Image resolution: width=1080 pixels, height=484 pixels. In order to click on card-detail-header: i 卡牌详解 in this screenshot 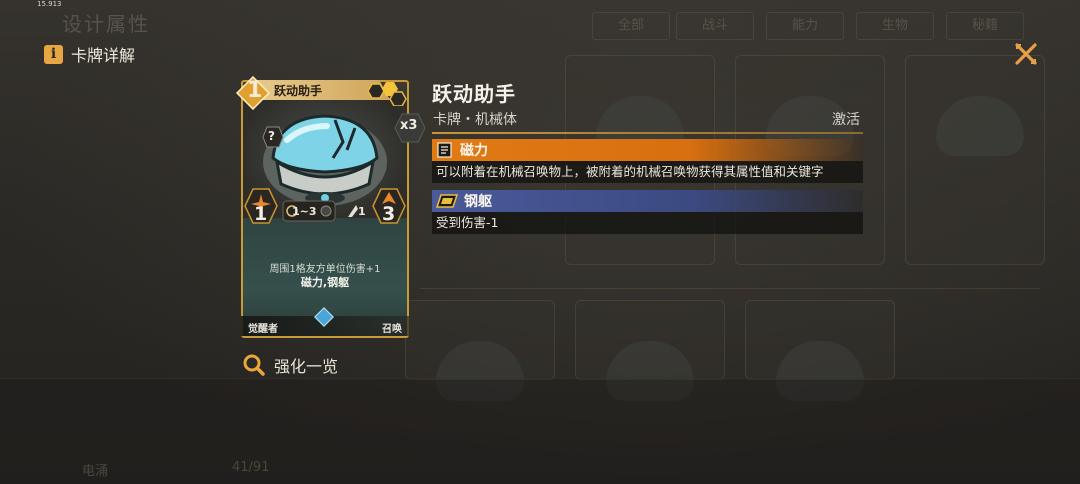, I will do `click(89, 54)`.